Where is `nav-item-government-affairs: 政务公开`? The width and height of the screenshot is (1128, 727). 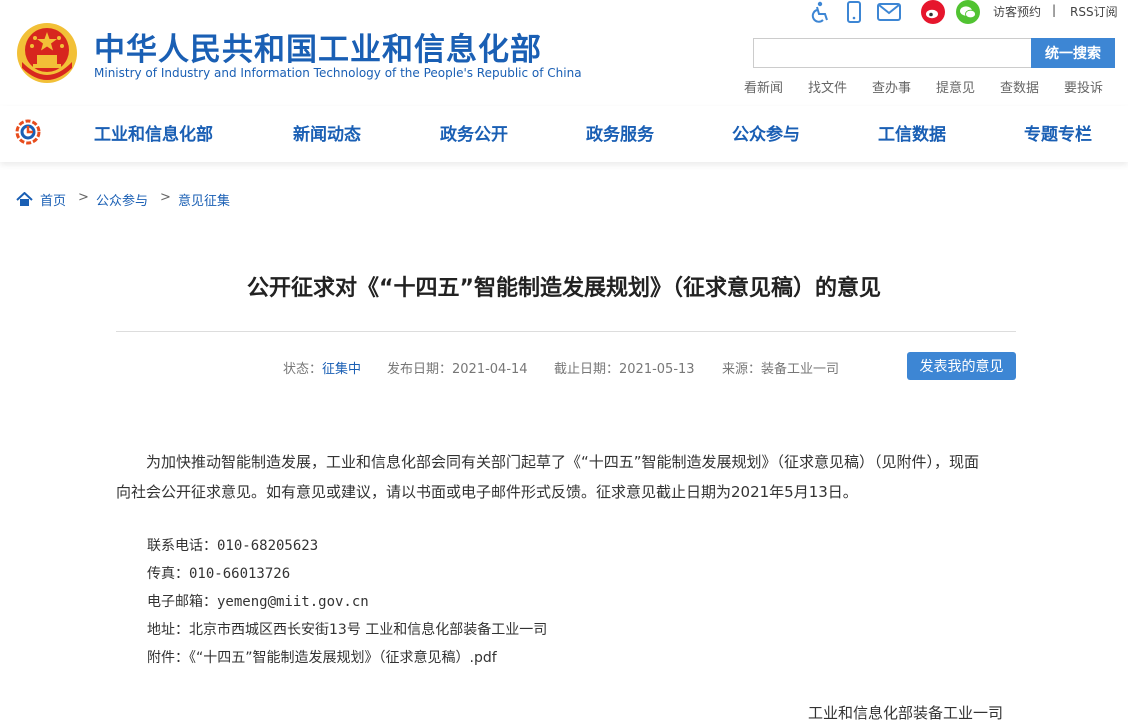
nav-item-government-affairs: 政务公开 is located at coordinates (474, 132).